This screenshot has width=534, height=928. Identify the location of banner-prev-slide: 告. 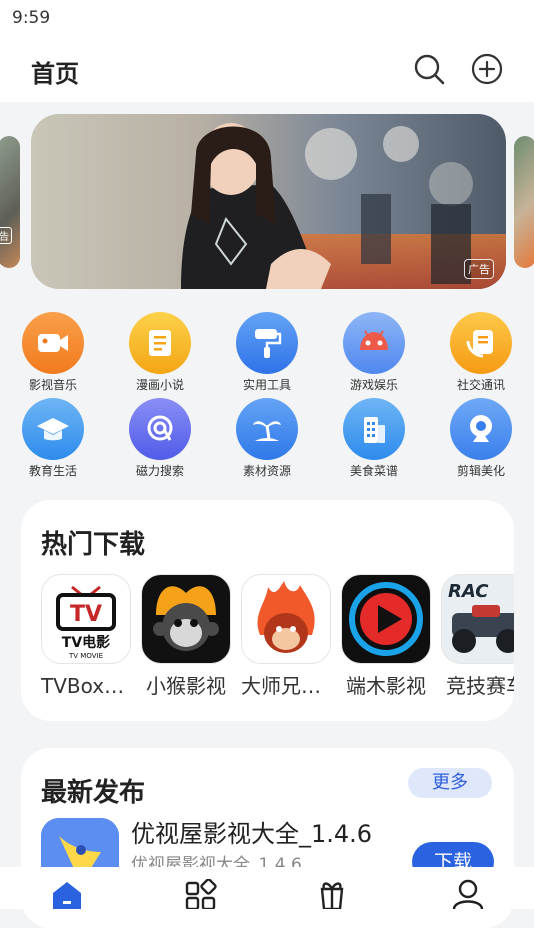
(10, 202).